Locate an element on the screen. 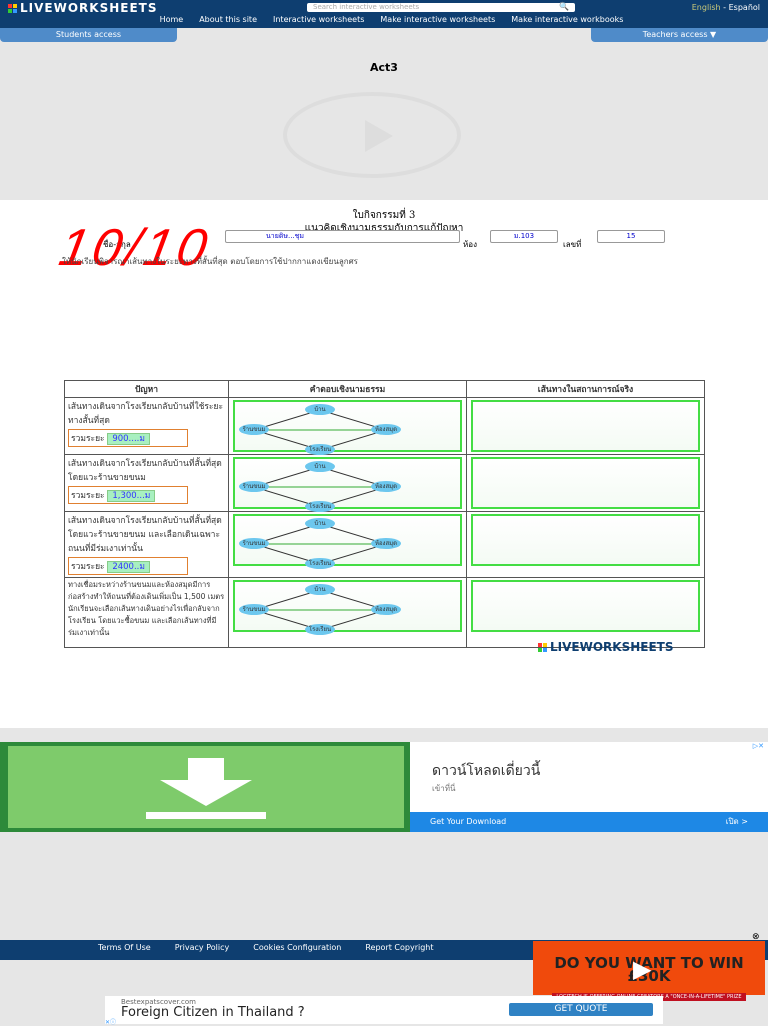 Image resolution: width=768 pixels, height=1026 pixels. answer-box: รวมระยะ 1,300...ม is located at coordinates (128, 495).